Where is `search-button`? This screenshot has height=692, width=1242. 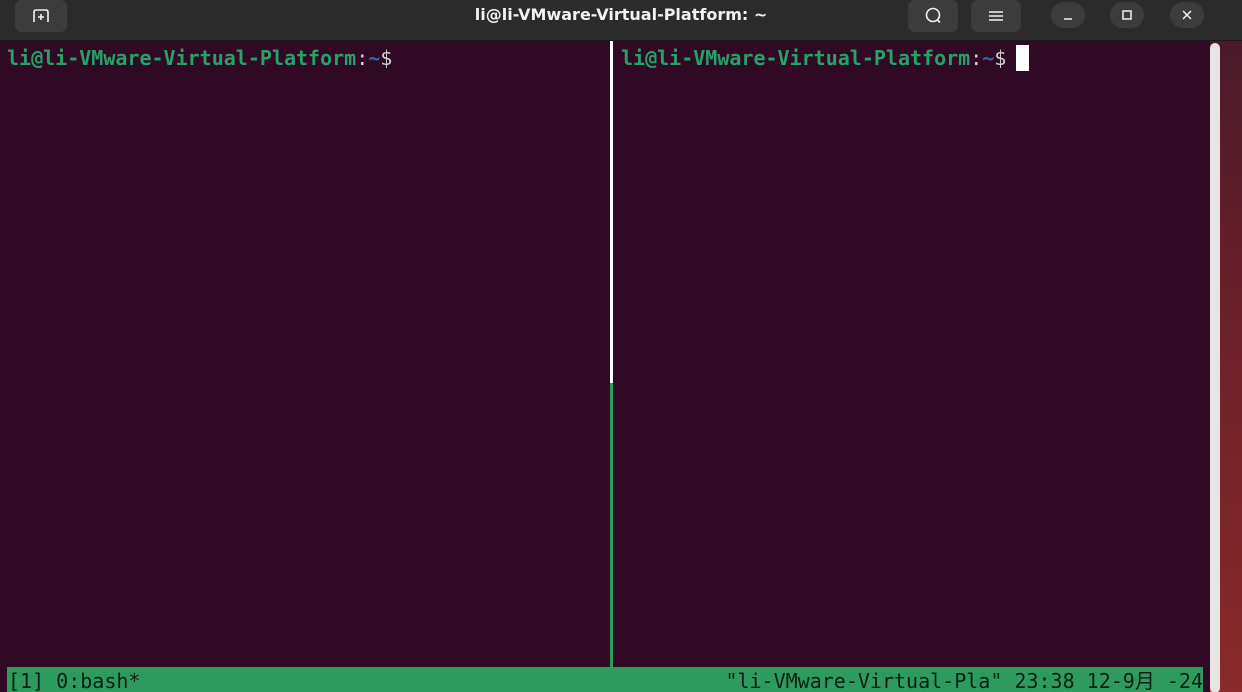
search-button is located at coordinates (933, 16).